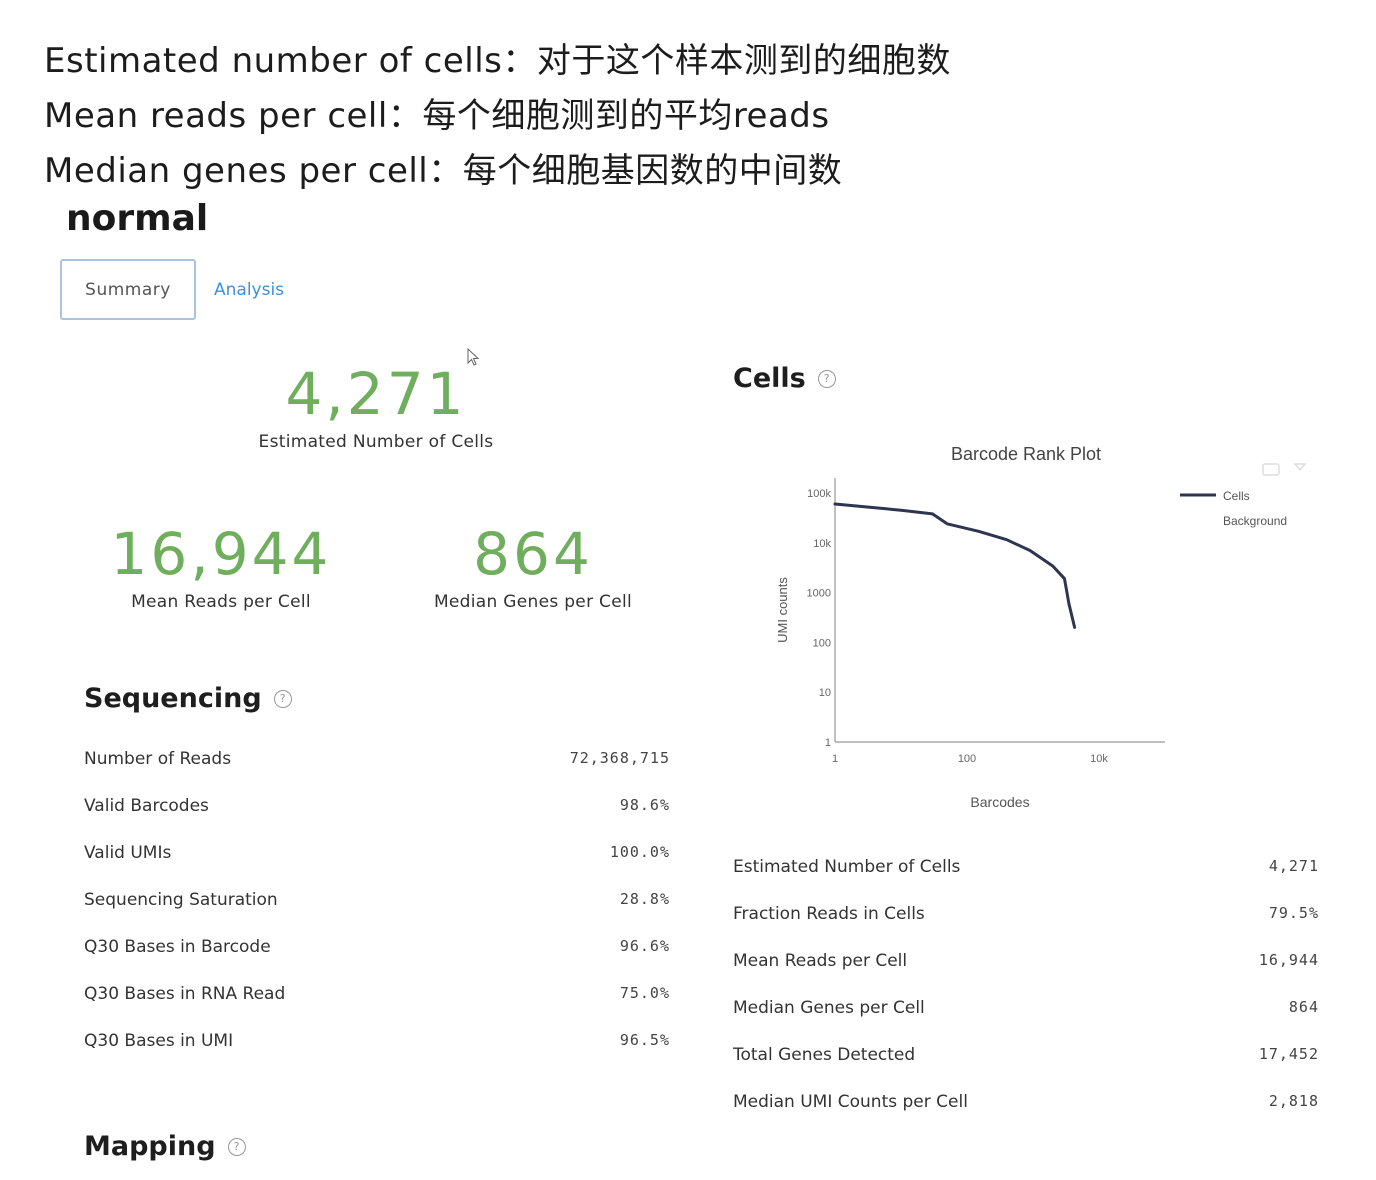 The width and height of the screenshot is (1376, 1180). Describe the element at coordinates (377, 960) in the screenshot. I see `table-row: Q30 Bases in Barcode 96.6%` at that location.